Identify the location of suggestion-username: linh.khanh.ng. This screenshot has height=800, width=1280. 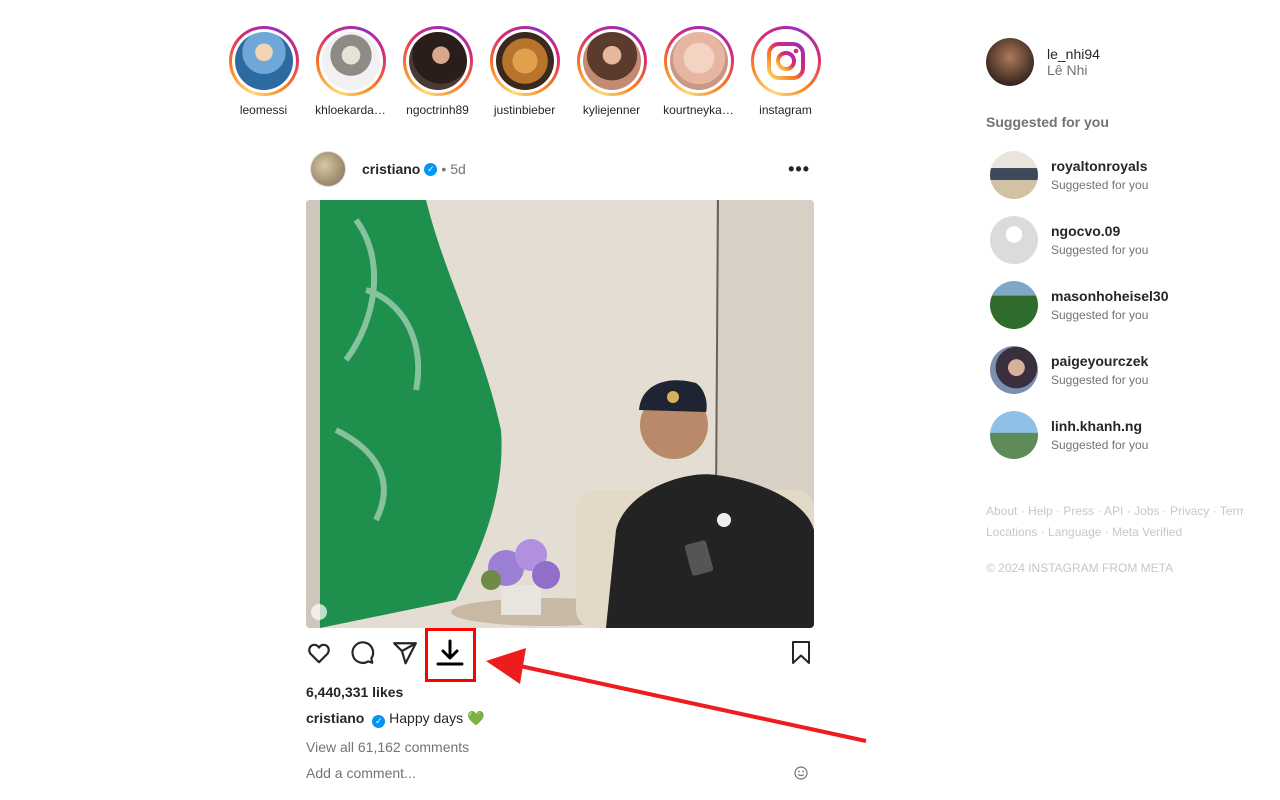
(1096, 425).